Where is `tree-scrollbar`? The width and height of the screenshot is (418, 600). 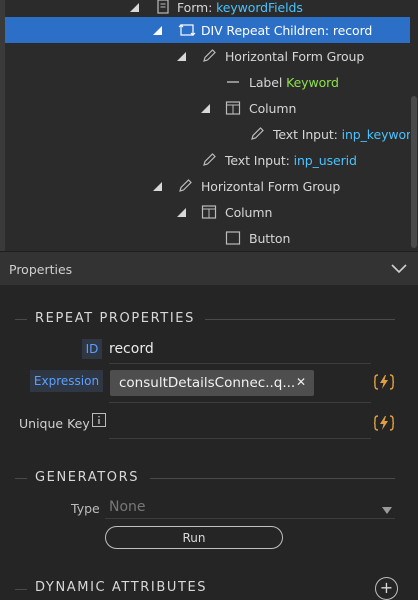 tree-scrollbar is located at coordinates (414, 125).